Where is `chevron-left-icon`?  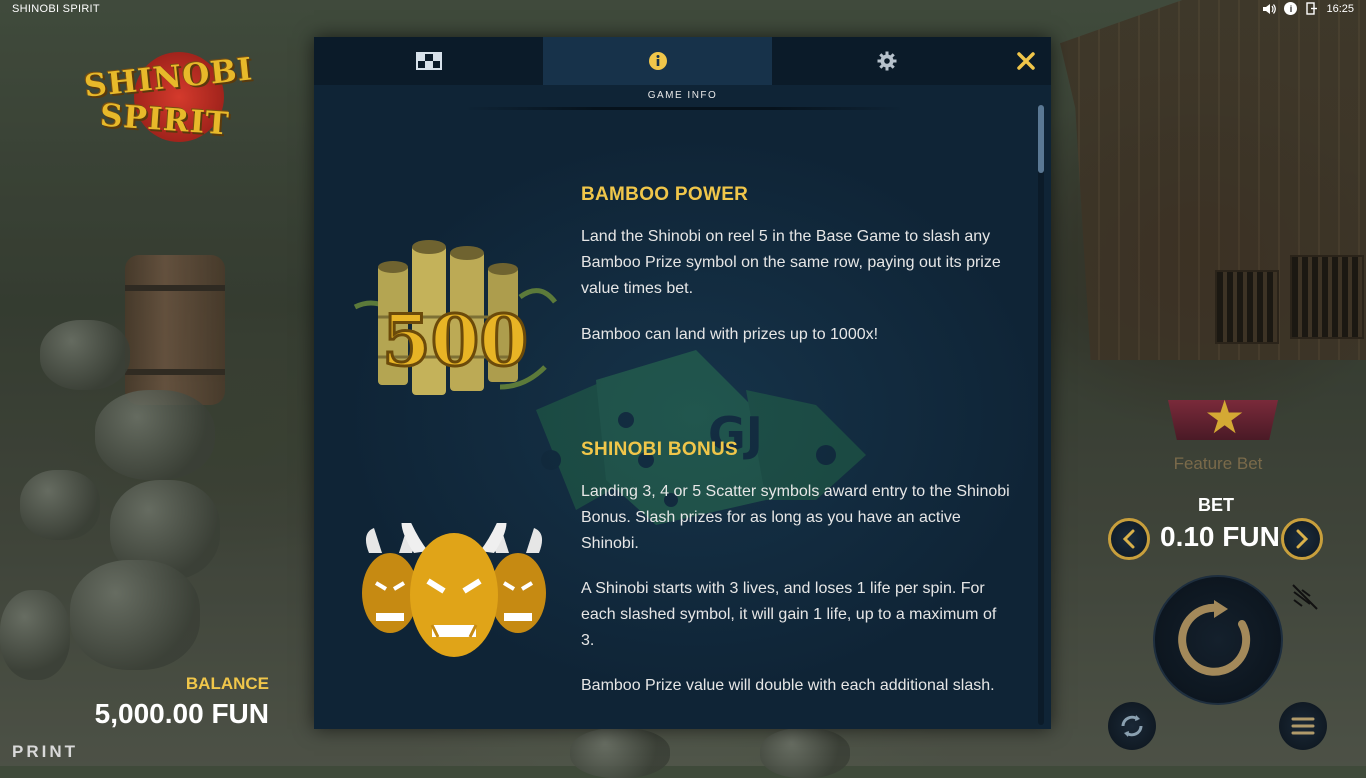 chevron-left-icon is located at coordinates (1128, 539).